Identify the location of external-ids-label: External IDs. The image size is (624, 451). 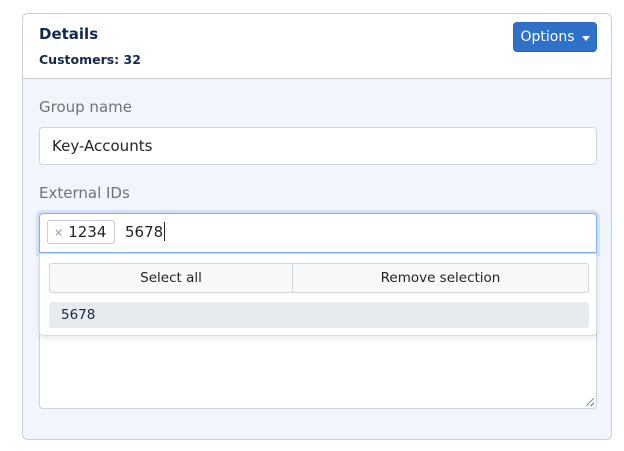
(84, 193).